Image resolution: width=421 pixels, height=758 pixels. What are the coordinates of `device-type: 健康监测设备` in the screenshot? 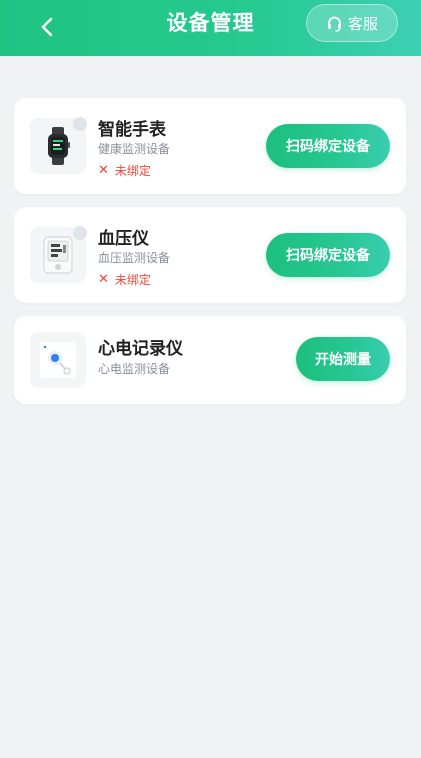 It's located at (134, 149).